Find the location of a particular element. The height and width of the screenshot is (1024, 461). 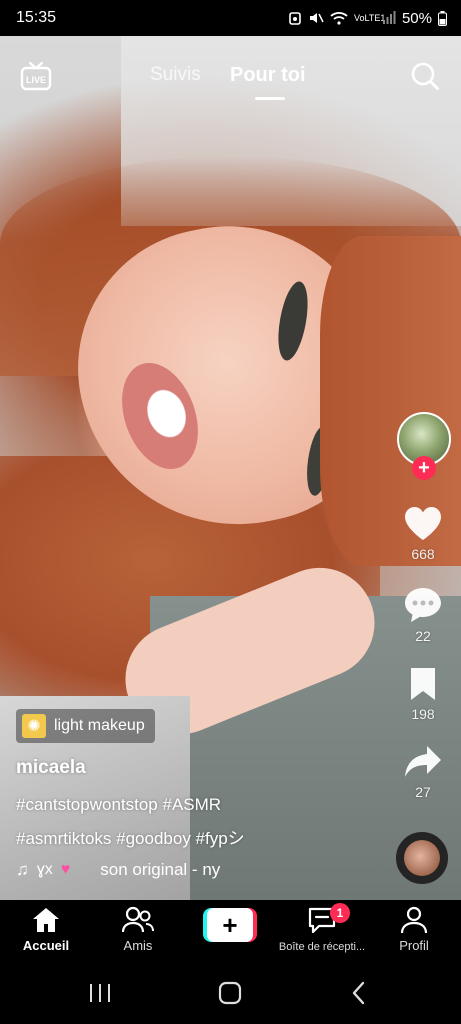

inbox-badge: 1 is located at coordinates (340, 913).